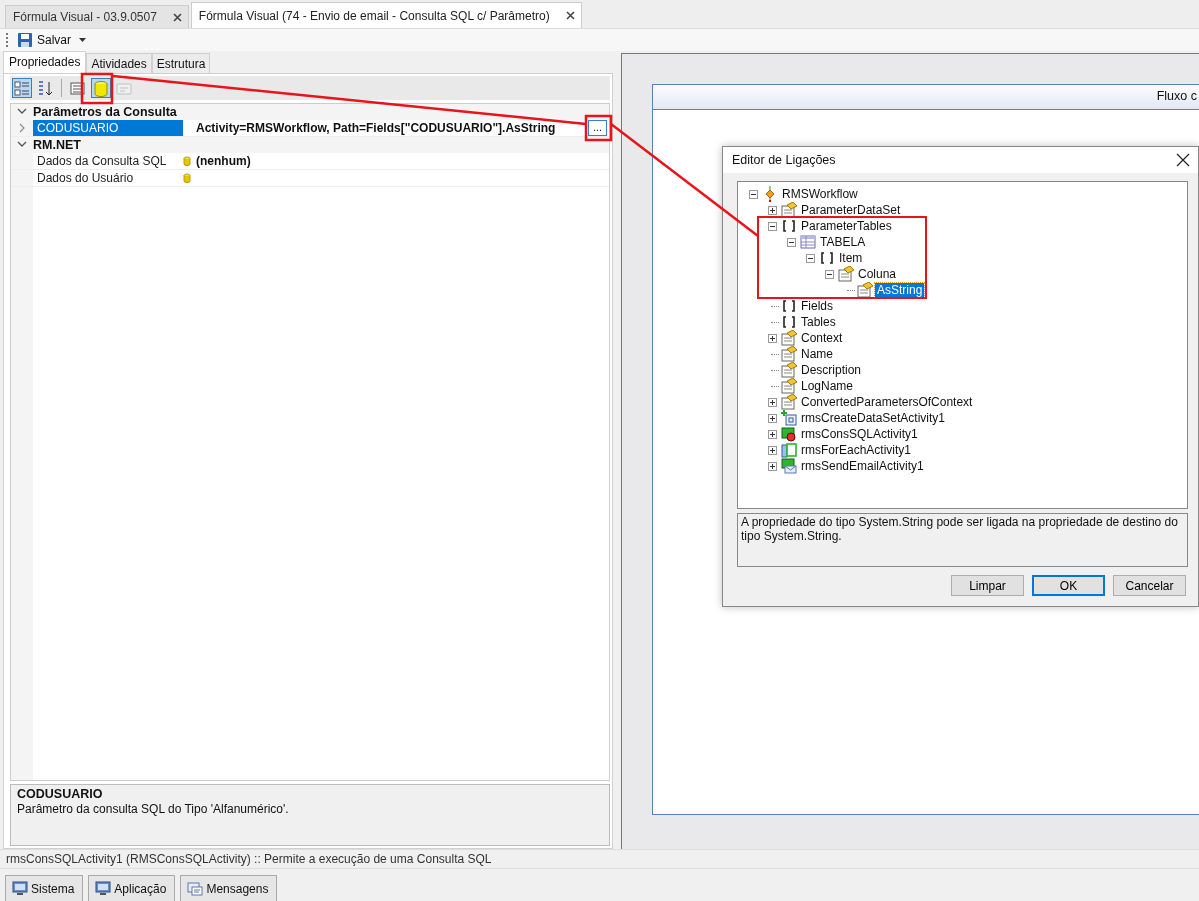 The height and width of the screenshot is (901, 1199). I want to click on grip-icon, so click(7, 40).